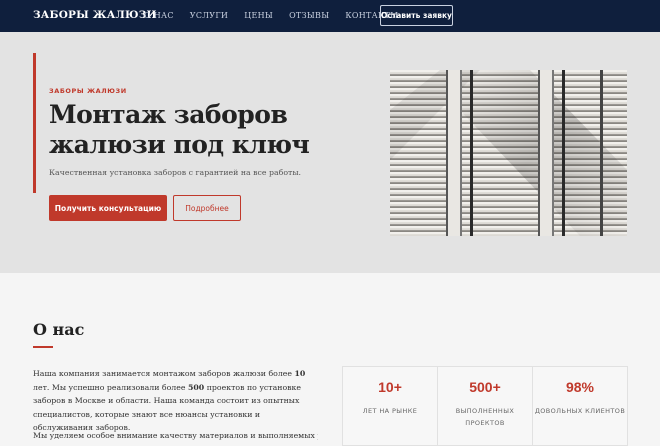 This screenshot has height=446, width=660. I want to click on request-button: Оставить заявку, so click(416, 15).